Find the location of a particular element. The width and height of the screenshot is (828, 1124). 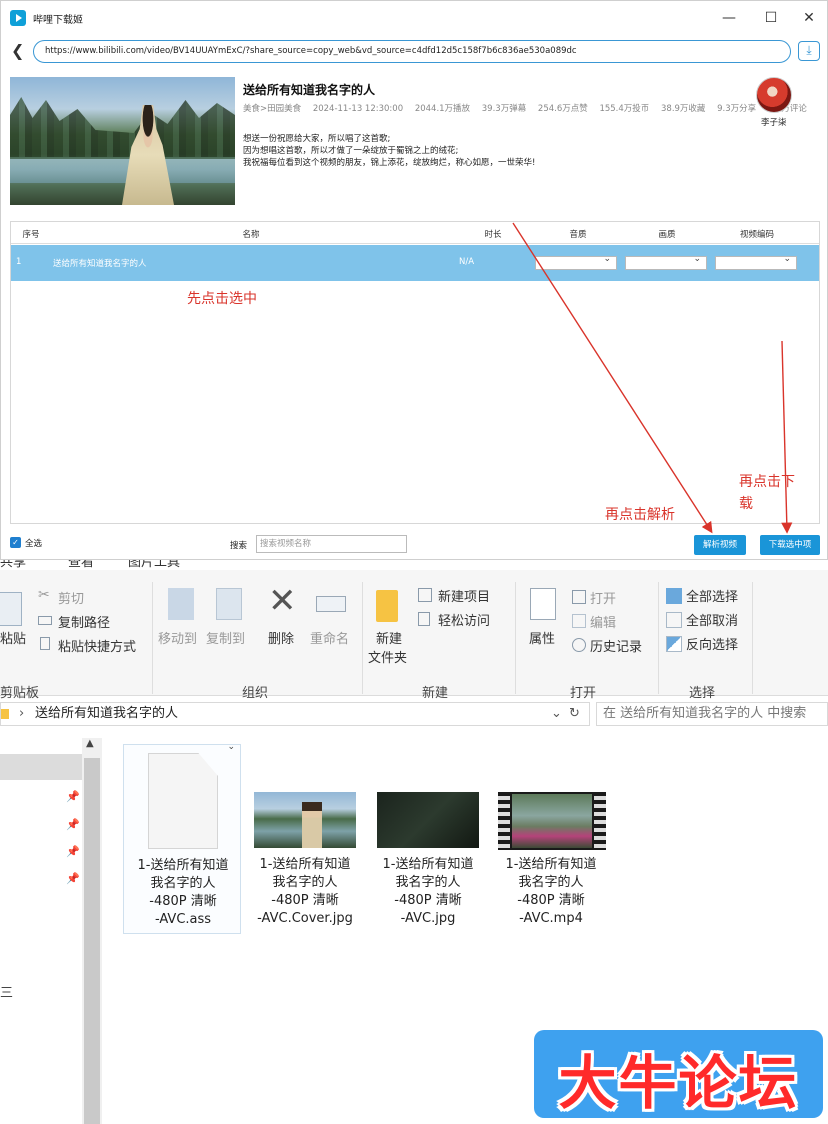

select-none-button: 全部取消 is located at coordinates (712, 619).